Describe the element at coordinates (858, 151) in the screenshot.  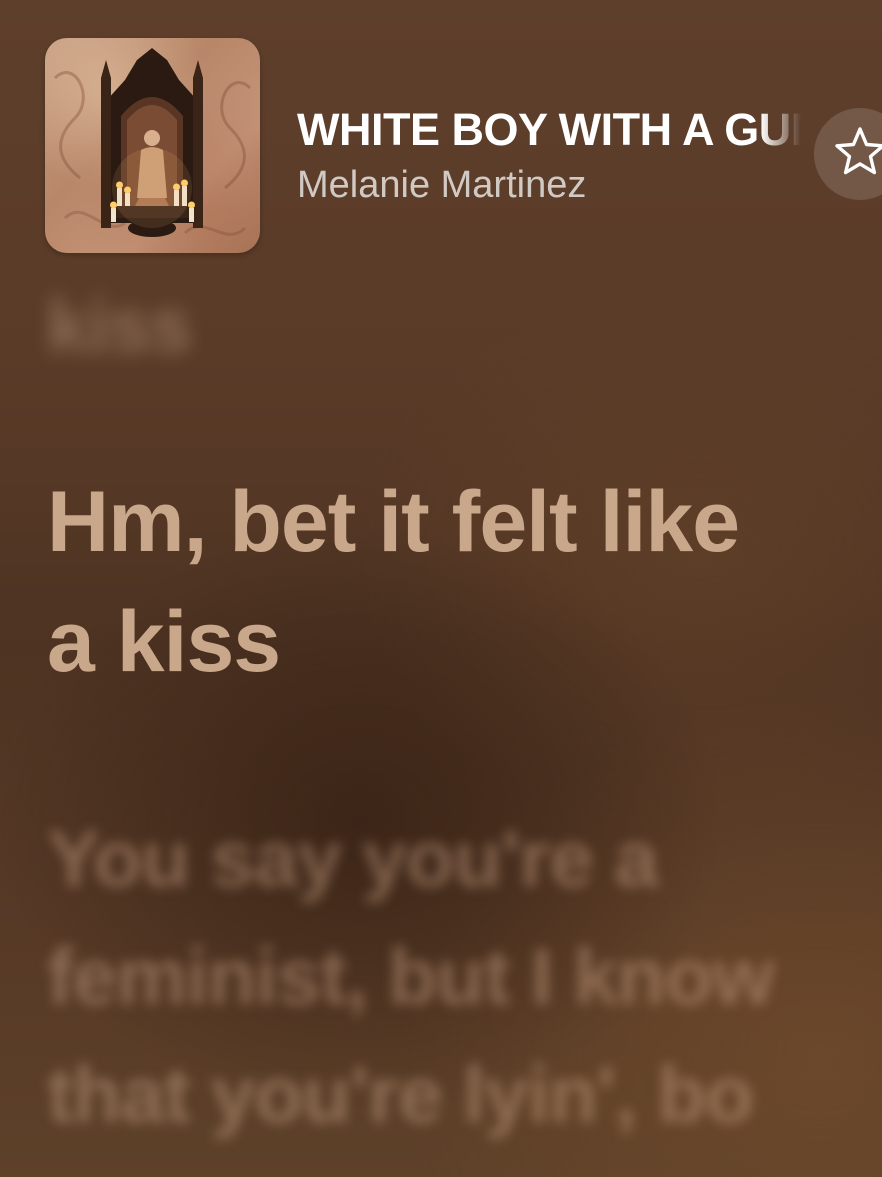
I see `star-outline-icon` at that location.